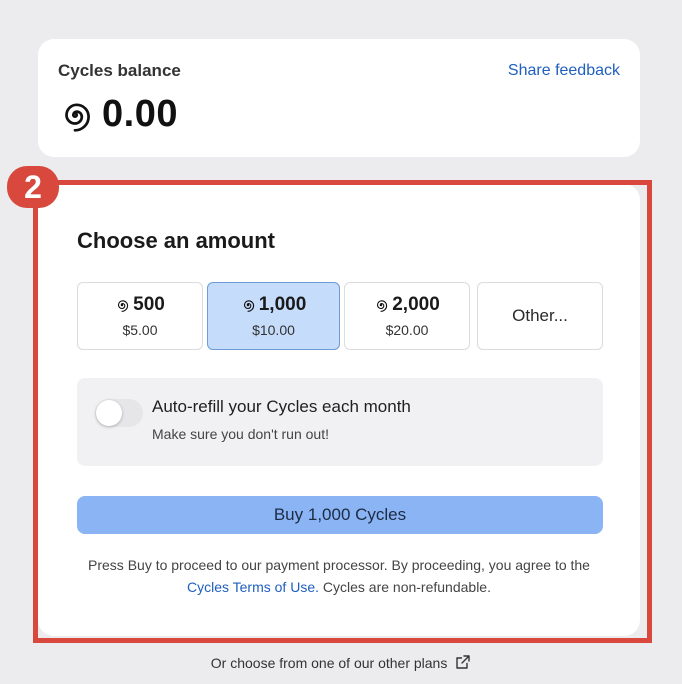 The image size is (682, 684). I want to click on choose-amount-title: Choose an amount, so click(176, 240).